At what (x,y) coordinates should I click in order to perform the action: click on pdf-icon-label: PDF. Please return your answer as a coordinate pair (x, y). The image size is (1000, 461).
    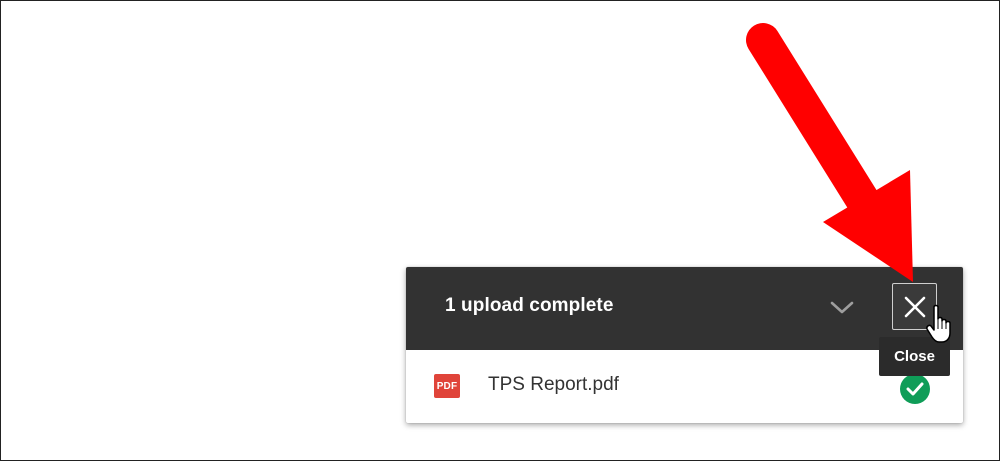
    Looking at the image, I should click on (447, 386).